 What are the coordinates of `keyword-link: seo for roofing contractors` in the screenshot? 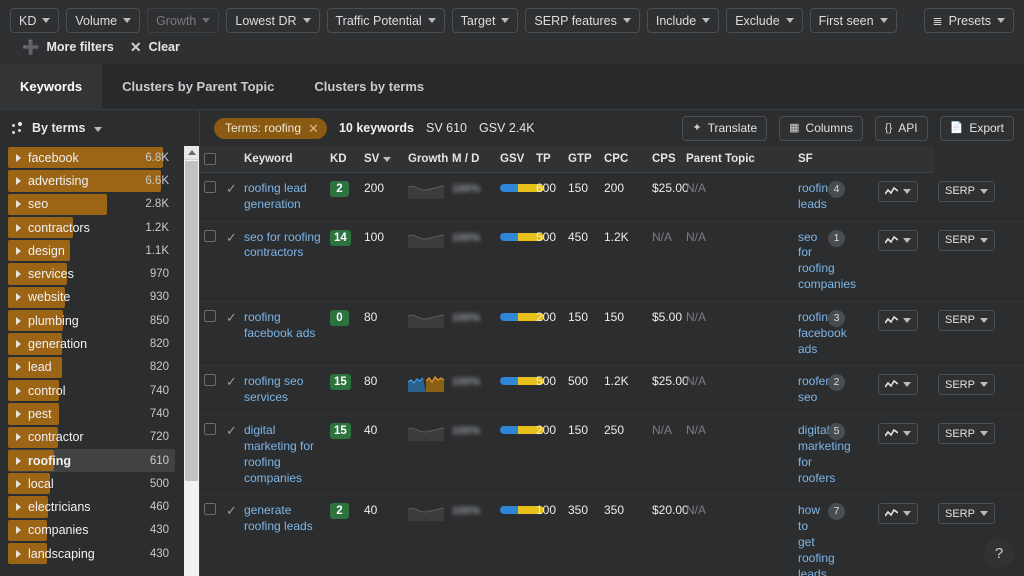 It's located at (282, 245).